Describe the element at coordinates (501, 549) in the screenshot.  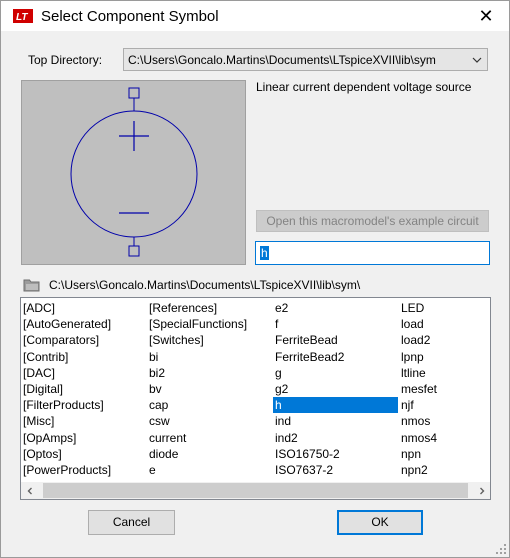
I see `resize-grip-icon` at that location.